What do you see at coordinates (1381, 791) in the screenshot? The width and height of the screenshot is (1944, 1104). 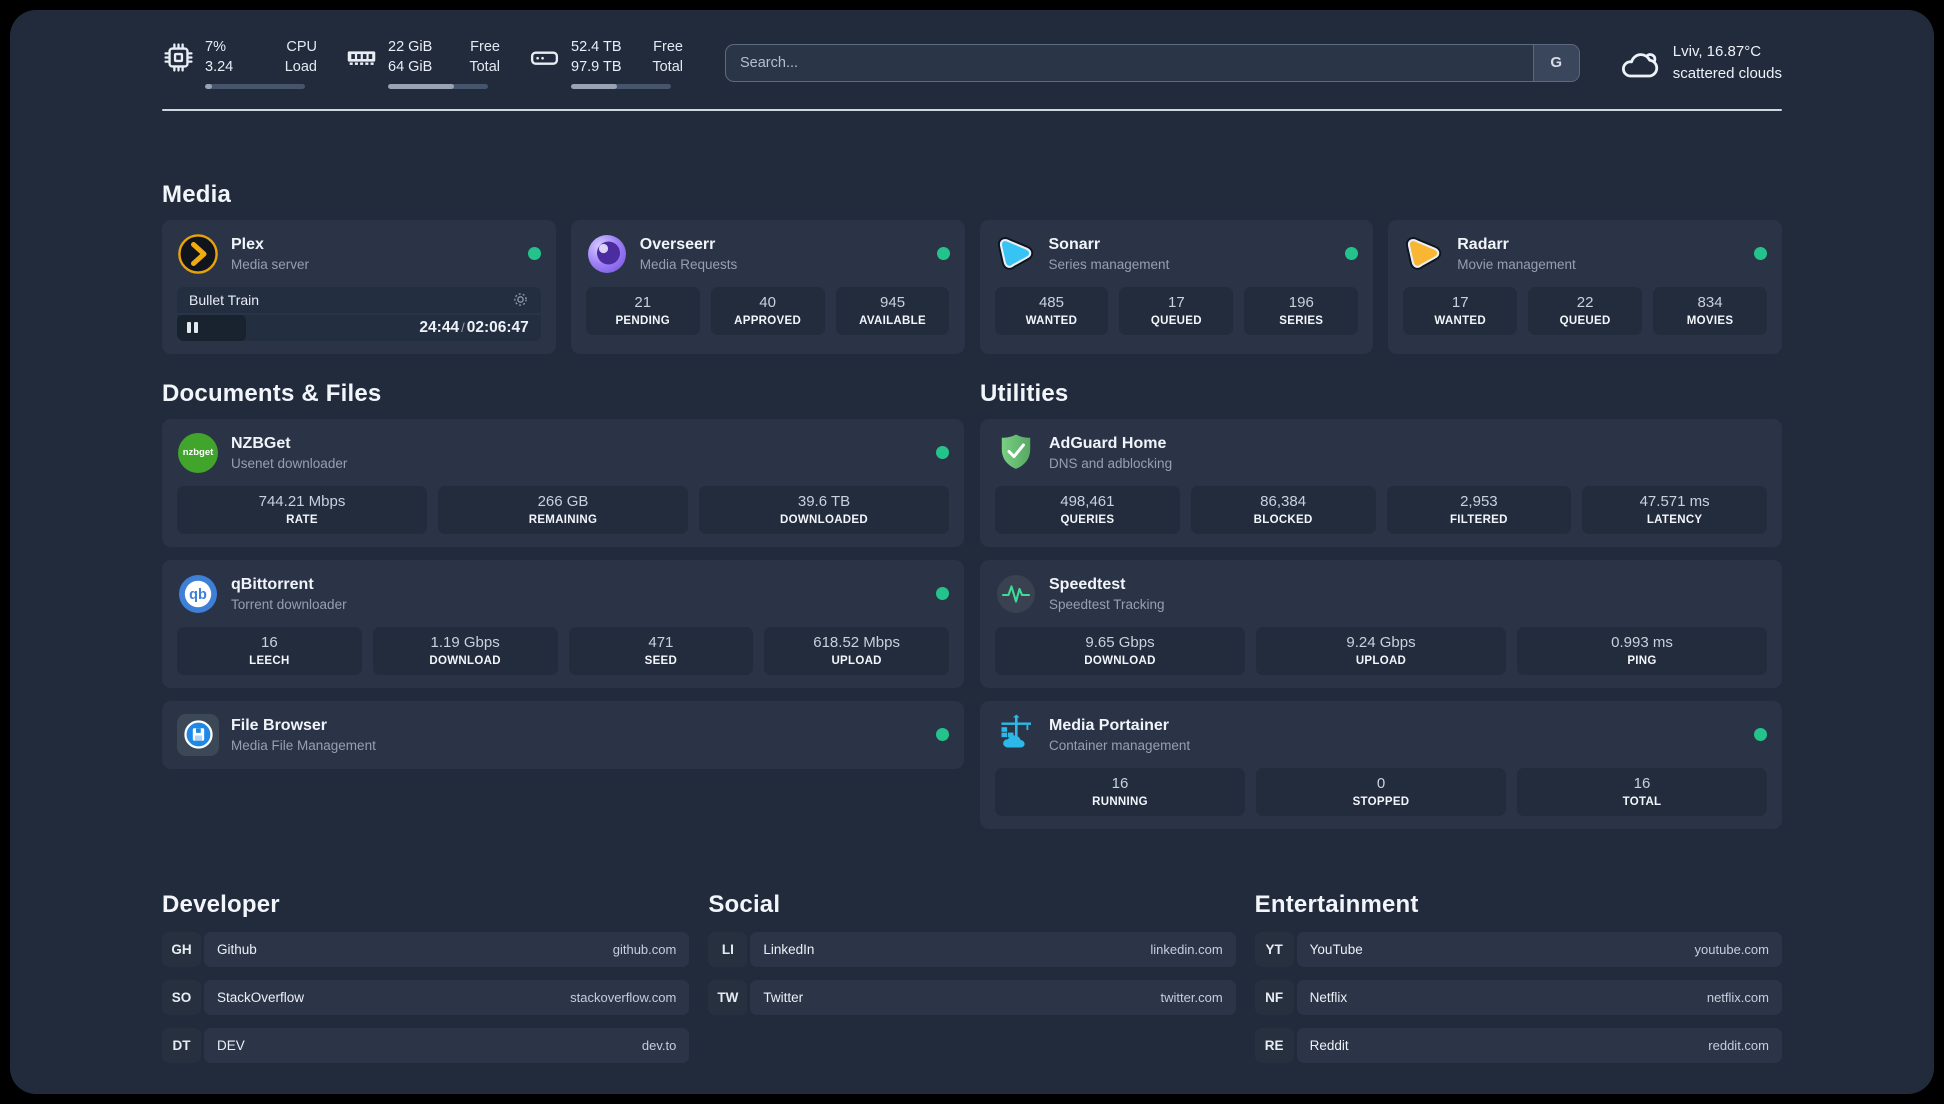 I see `stat-stopped: 0 STOPPED` at bounding box center [1381, 791].